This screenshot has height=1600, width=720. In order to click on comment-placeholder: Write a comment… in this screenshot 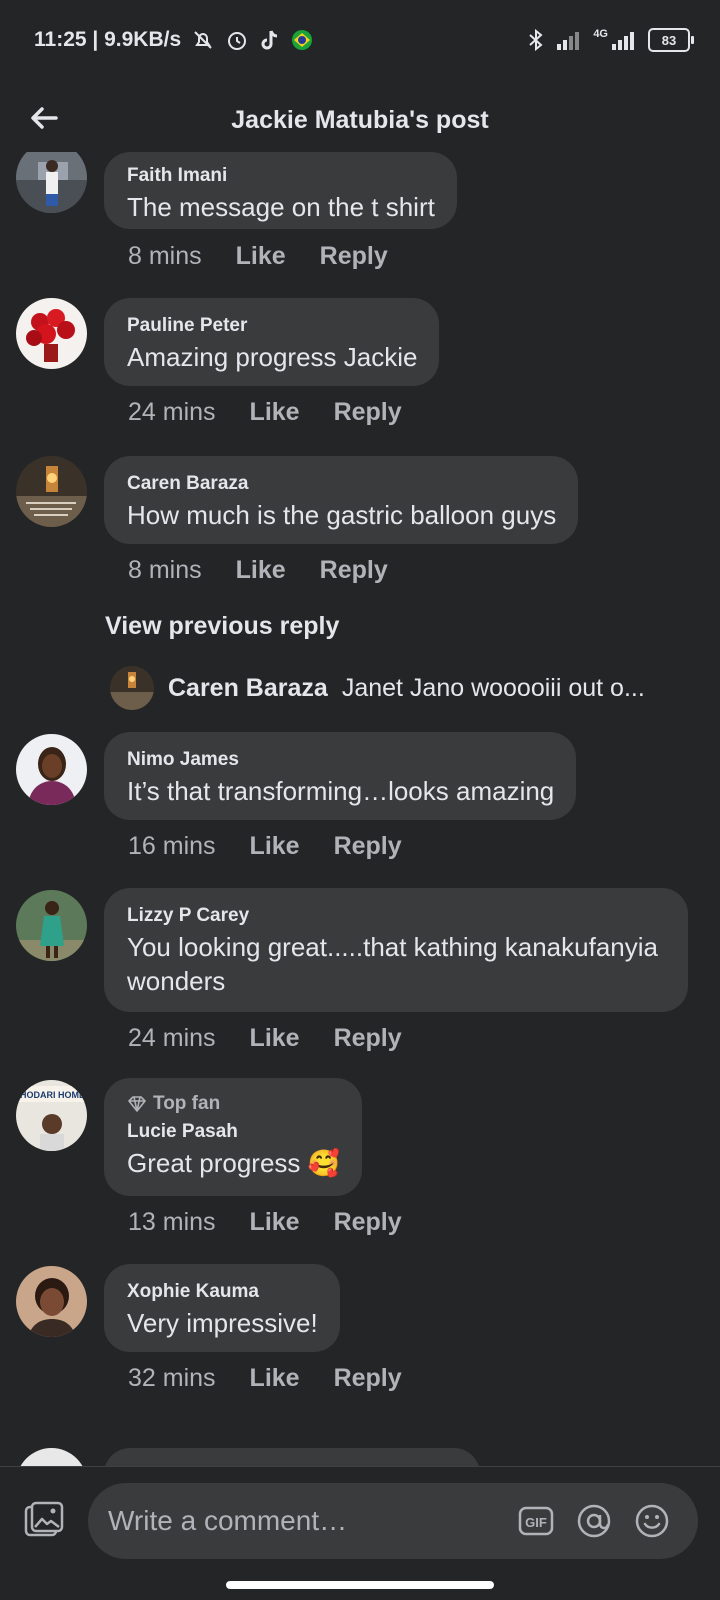, I will do `click(228, 1520)`.